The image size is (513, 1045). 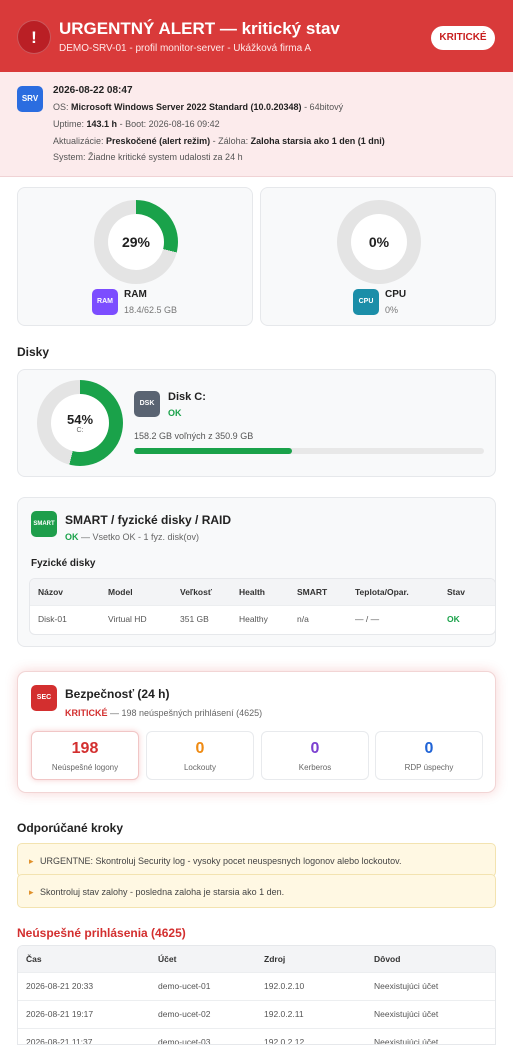 I want to click on cpu-donut-chart: 0%, so click(x=379, y=242).